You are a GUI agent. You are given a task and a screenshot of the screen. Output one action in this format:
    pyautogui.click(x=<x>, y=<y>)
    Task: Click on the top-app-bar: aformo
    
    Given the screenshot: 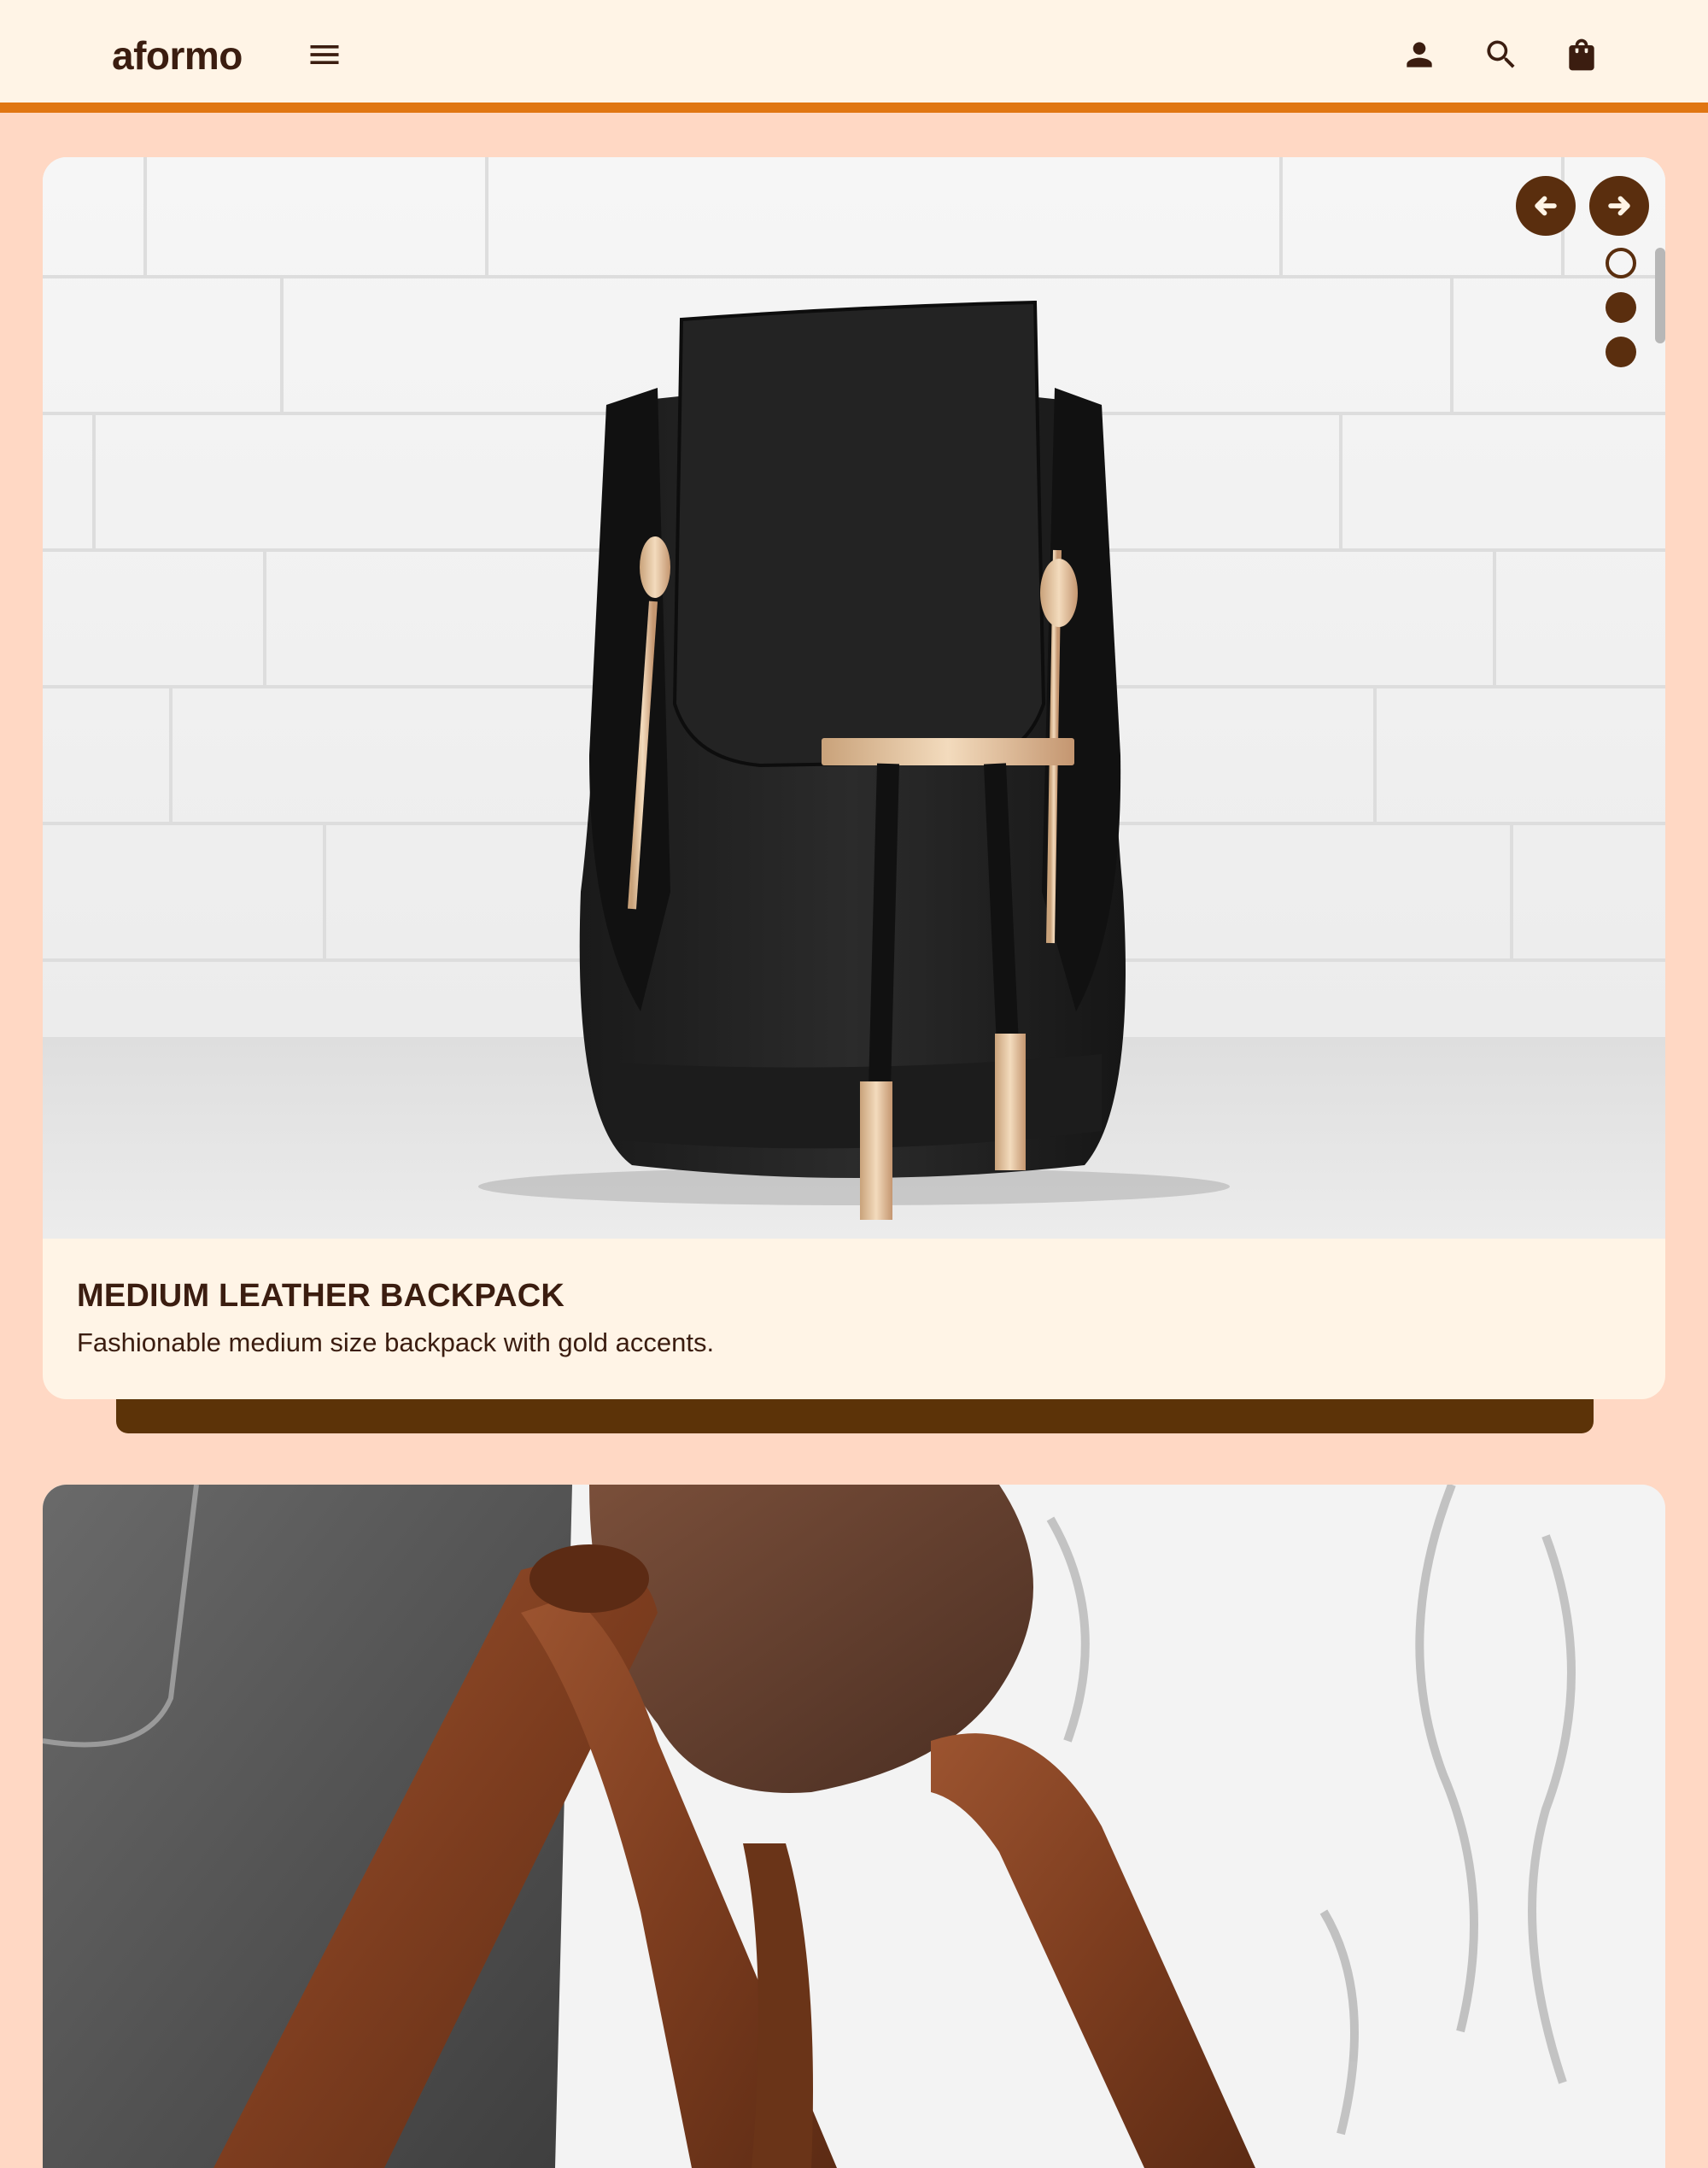 What is the action you would take?
    pyautogui.click(x=854, y=56)
    